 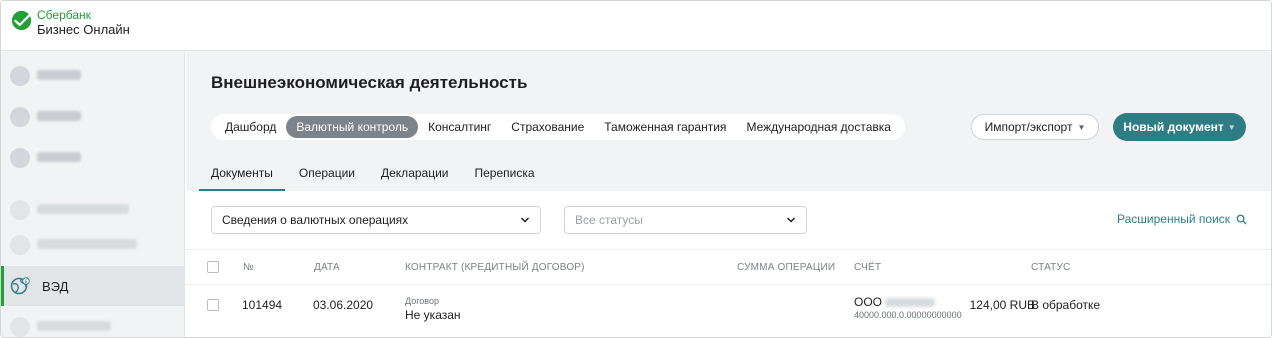 What do you see at coordinates (327, 177) in the screenshot?
I see `tab-operations: Операции` at bounding box center [327, 177].